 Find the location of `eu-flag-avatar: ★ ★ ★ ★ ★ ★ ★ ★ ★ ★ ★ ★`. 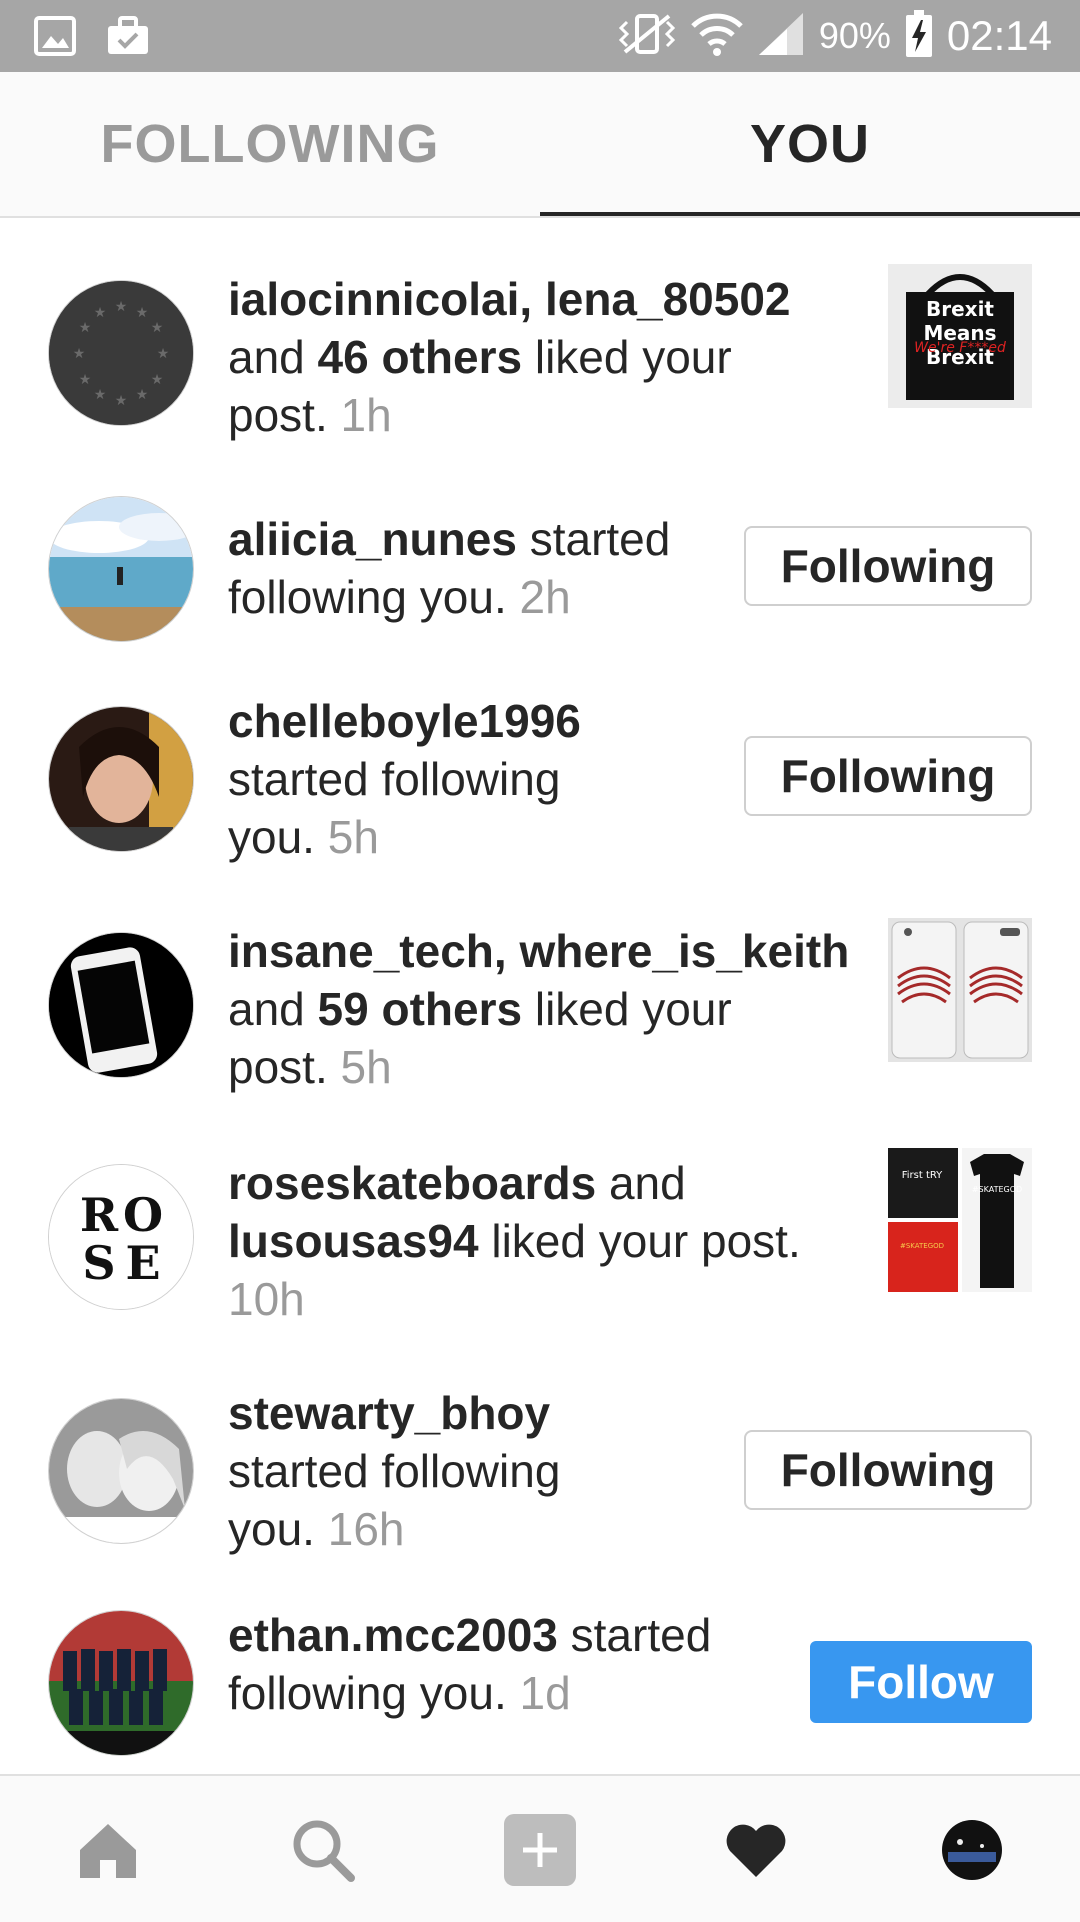

eu-flag-avatar: ★ ★ ★ ★ ★ ★ ★ ★ ★ ★ ★ ★ is located at coordinates (121, 353).